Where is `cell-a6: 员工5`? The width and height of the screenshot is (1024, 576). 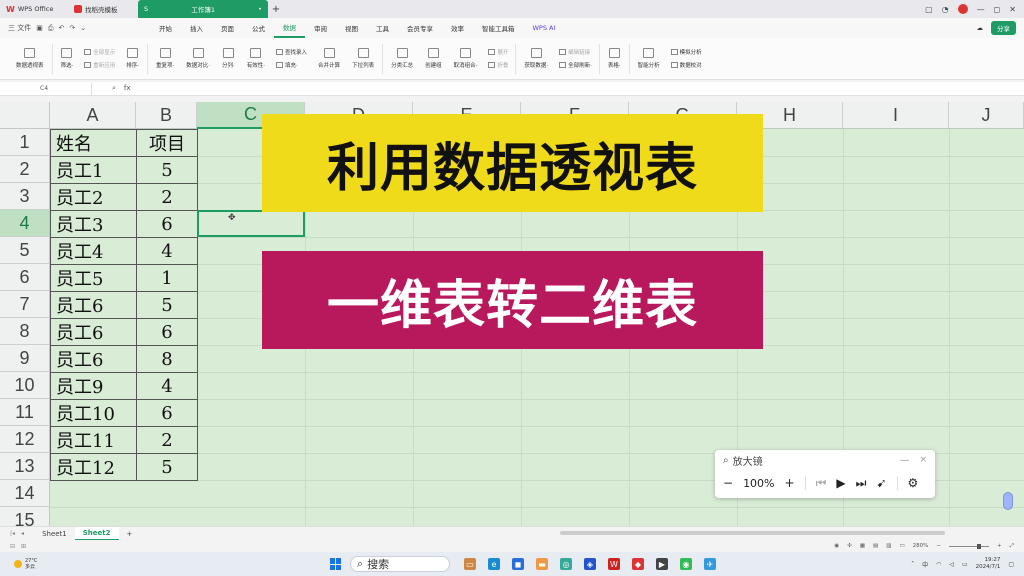 cell-a6: 员工5 is located at coordinates (93, 278).